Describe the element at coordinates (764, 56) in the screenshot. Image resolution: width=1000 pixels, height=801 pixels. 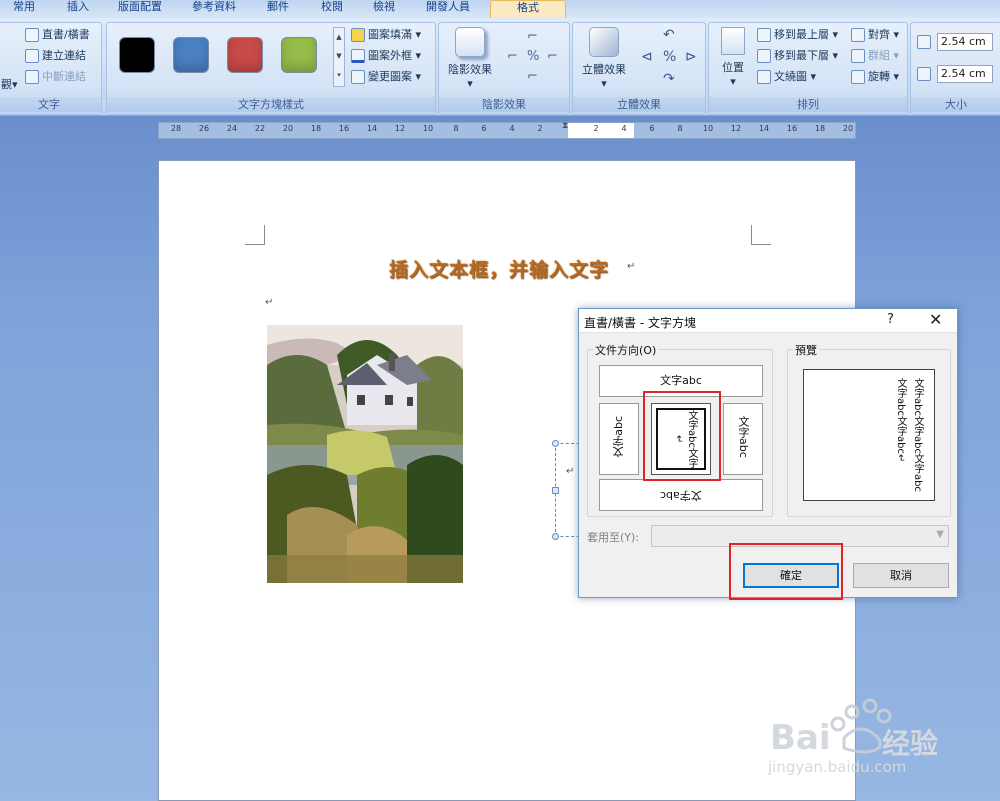
I see `send-back-icon` at that location.